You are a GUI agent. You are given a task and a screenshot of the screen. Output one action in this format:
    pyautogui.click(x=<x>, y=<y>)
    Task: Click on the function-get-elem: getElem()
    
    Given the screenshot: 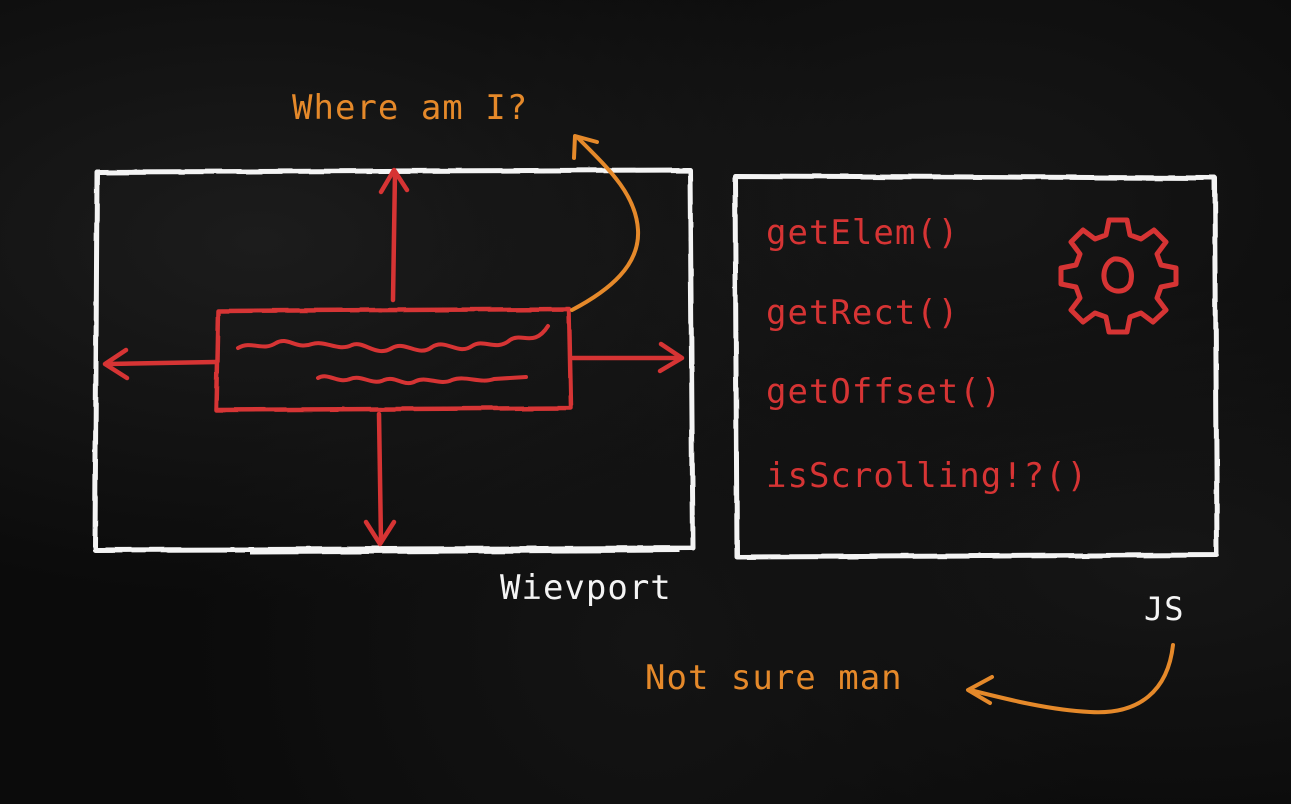 What is the action you would take?
    pyautogui.click(x=863, y=233)
    